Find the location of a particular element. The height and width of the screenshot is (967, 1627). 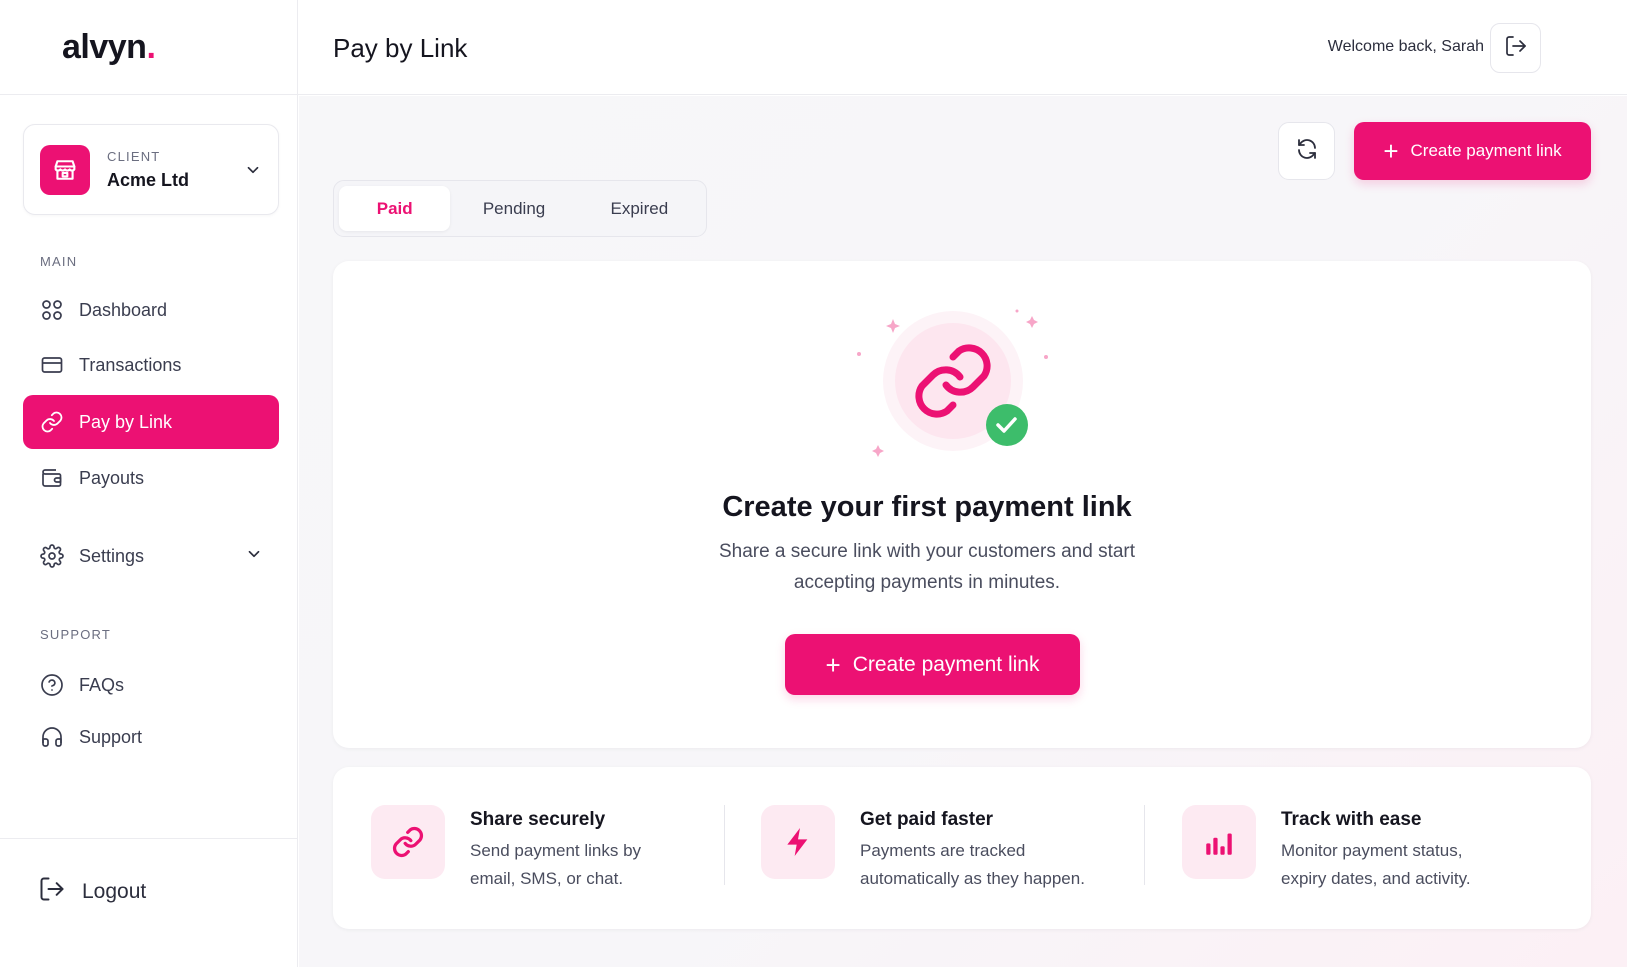

logout-label: Logout is located at coordinates (114, 891).